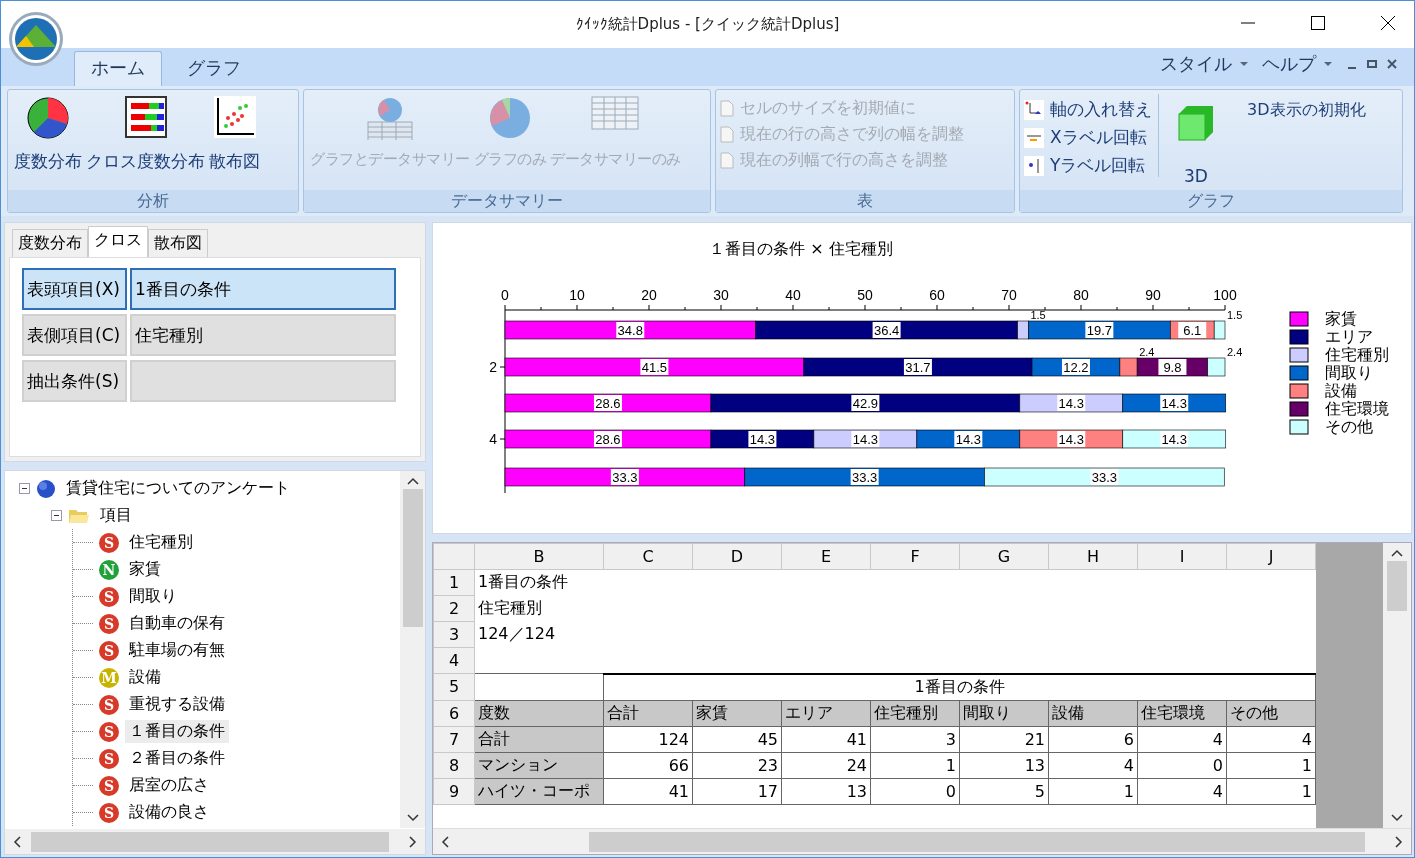 This screenshot has height=858, width=1415. Describe the element at coordinates (263, 335) in the screenshot. I see `setting-field: 住宅種別` at that location.